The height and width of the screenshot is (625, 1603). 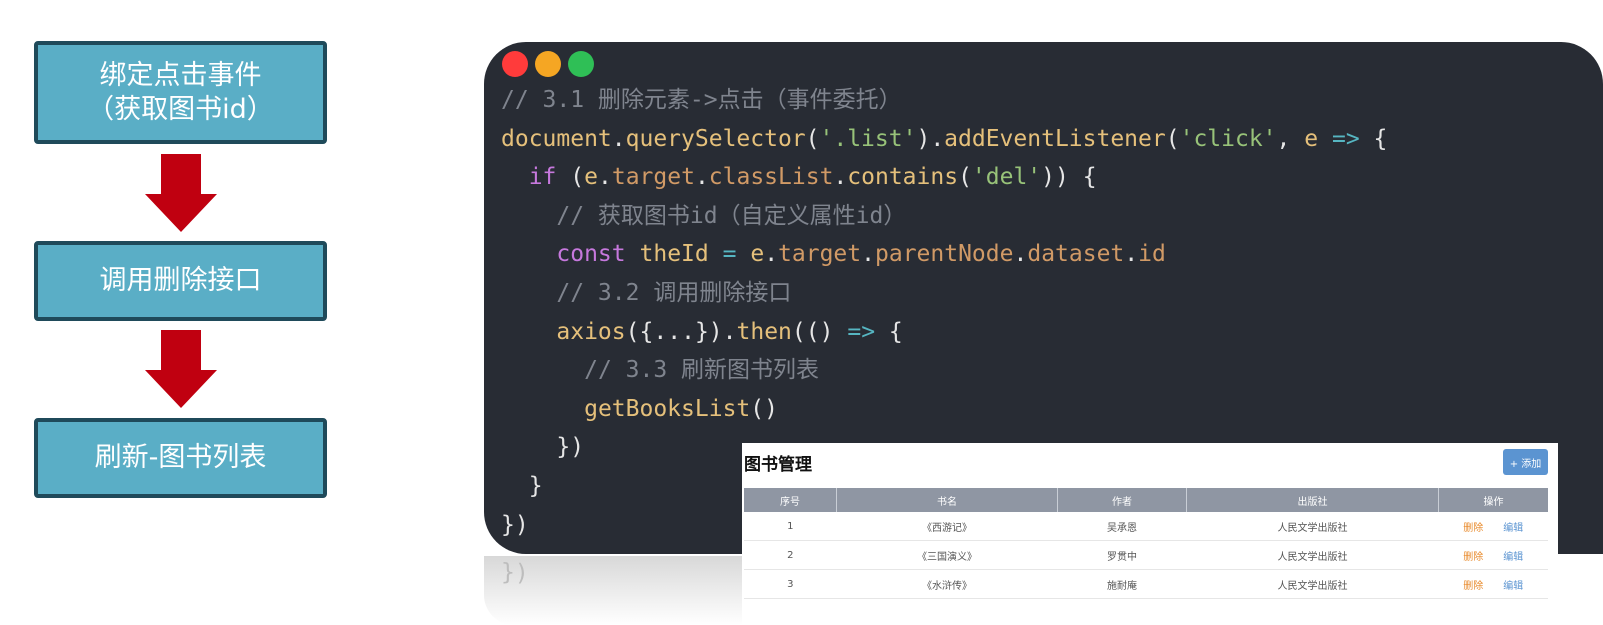 I want to click on cell-book-name: 《水浒传》, so click(x=947, y=584).